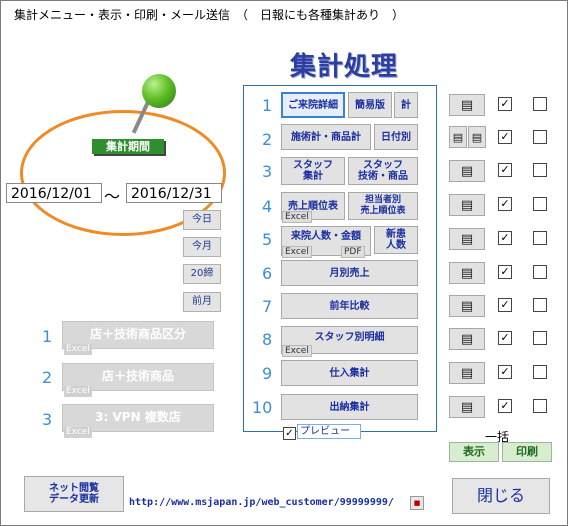 This screenshot has width=568, height=526. What do you see at coordinates (501, 496) in the screenshot?
I see `close-button: 閉じる` at bounding box center [501, 496].